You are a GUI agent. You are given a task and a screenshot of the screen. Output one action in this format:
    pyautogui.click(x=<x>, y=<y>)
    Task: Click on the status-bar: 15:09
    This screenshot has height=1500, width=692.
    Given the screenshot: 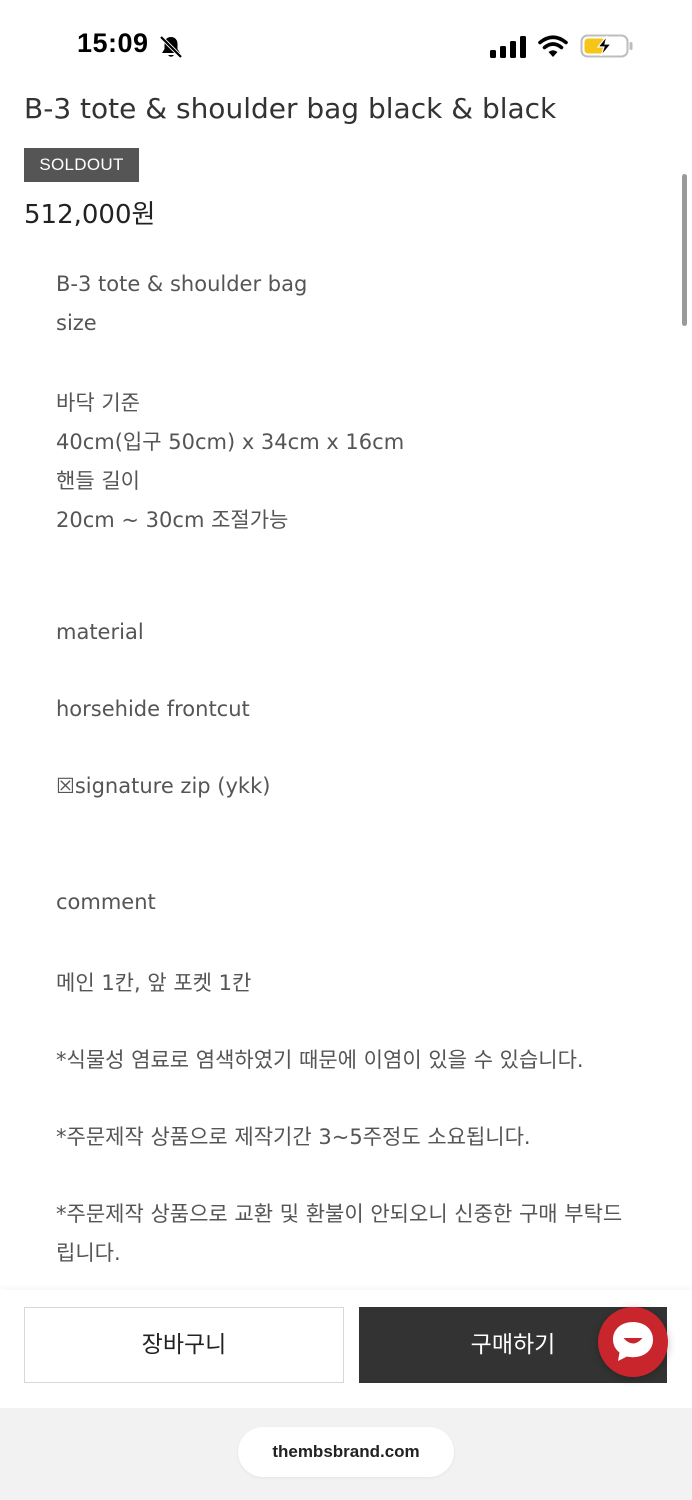 What is the action you would take?
    pyautogui.click(x=346, y=46)
    